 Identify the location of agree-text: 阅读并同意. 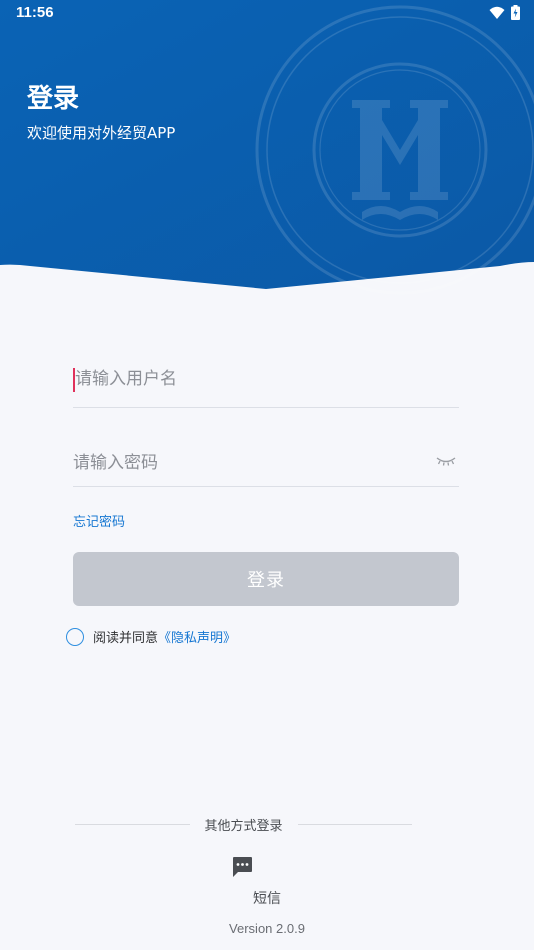
(126, 638).